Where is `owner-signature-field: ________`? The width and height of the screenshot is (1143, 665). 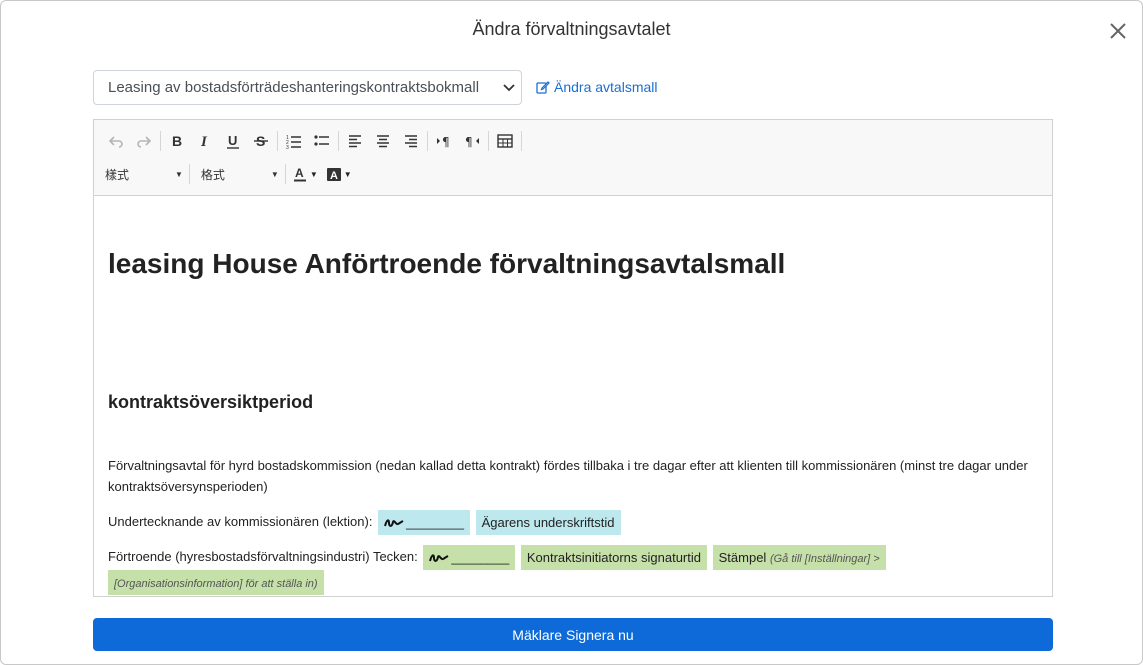 owner-signature-field: ________ is located at coordinates (424, 522).